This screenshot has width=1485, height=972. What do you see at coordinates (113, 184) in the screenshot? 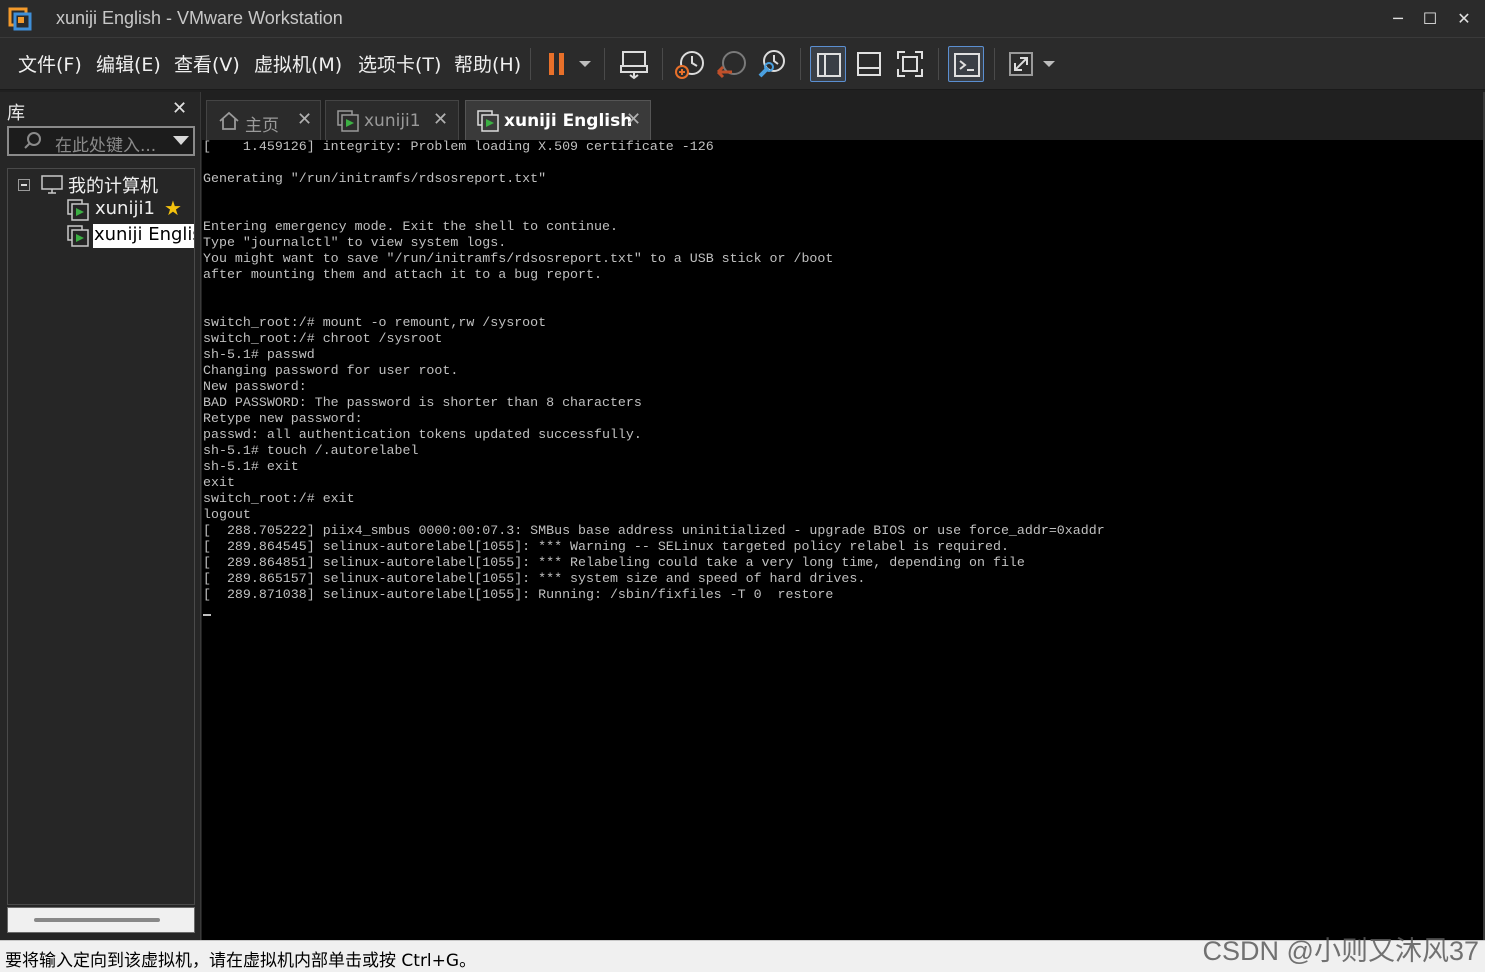
I see `tree-root-my-computer: 我的计算机` at bounding box center [113, 184].